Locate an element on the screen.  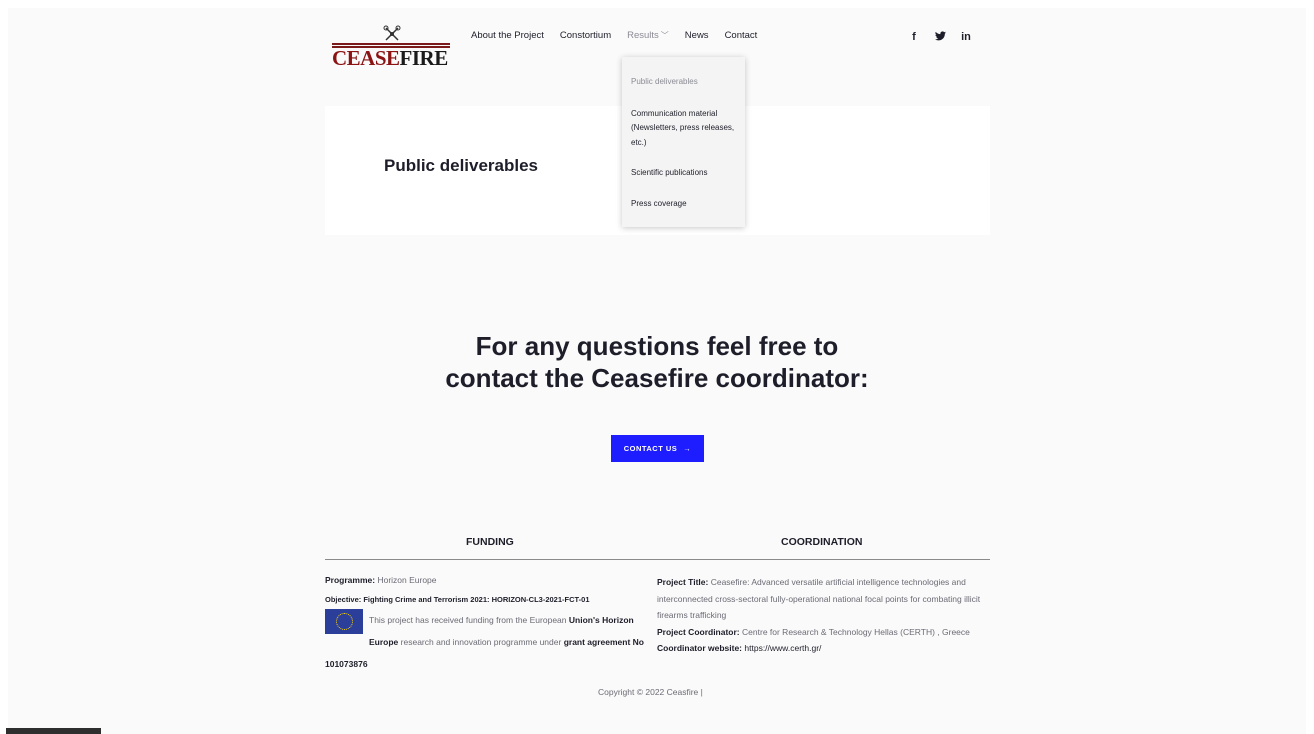
ceasefire-logo: CEASEFIRE is located at coordinates (392, 47).